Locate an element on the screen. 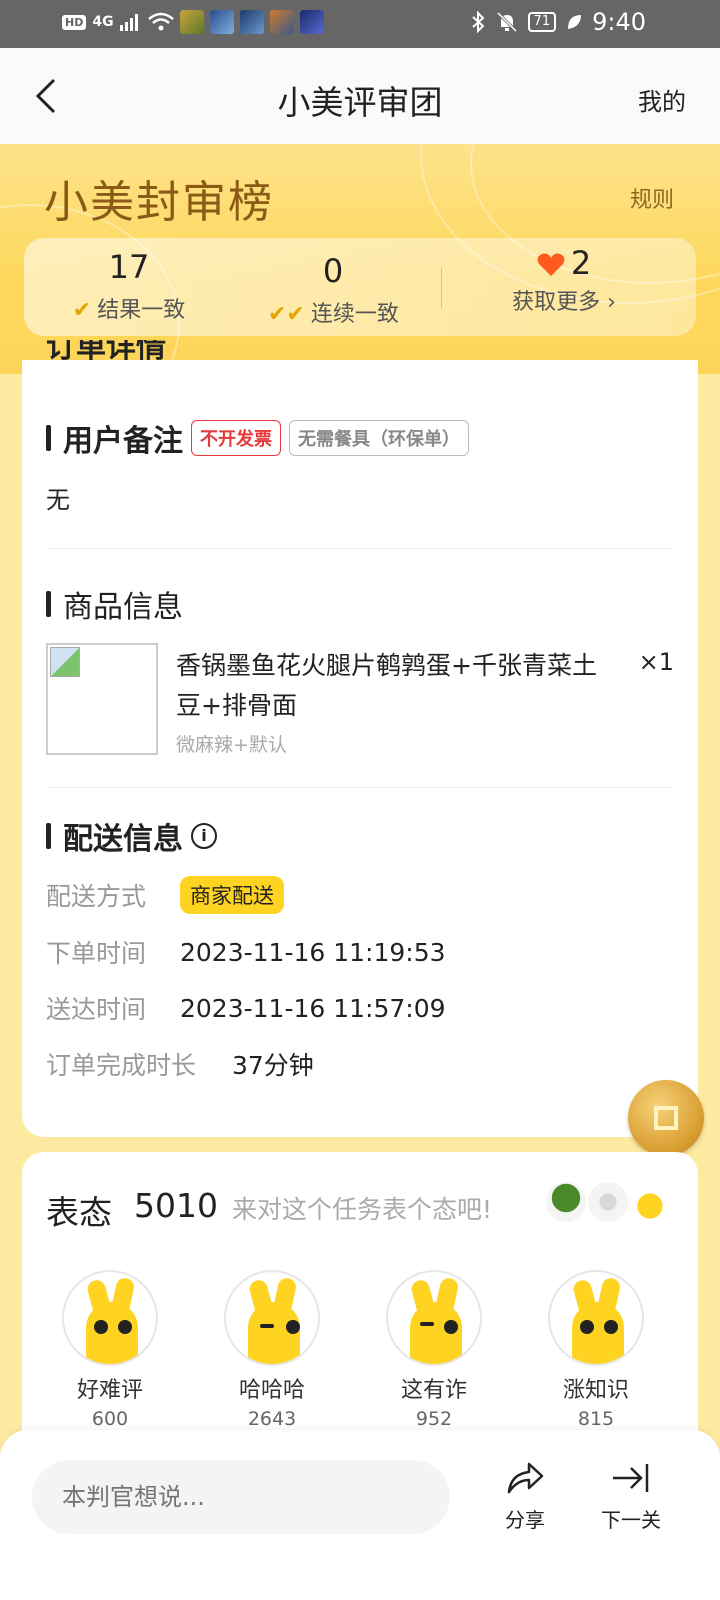 The width and height of the screenshot is (720, 1600). stat-label: 连续一致 is located at coordinates (354, 314).